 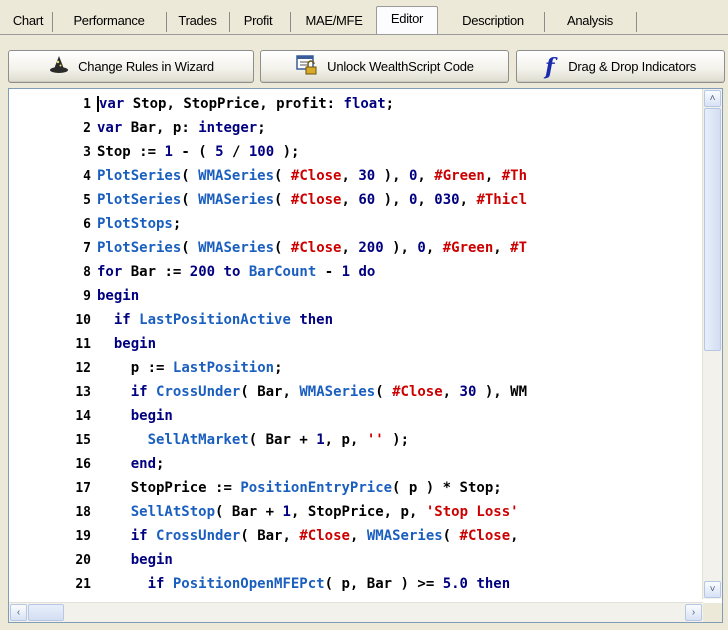 I want to click on line-number: 20, so click(x=83, y=560).